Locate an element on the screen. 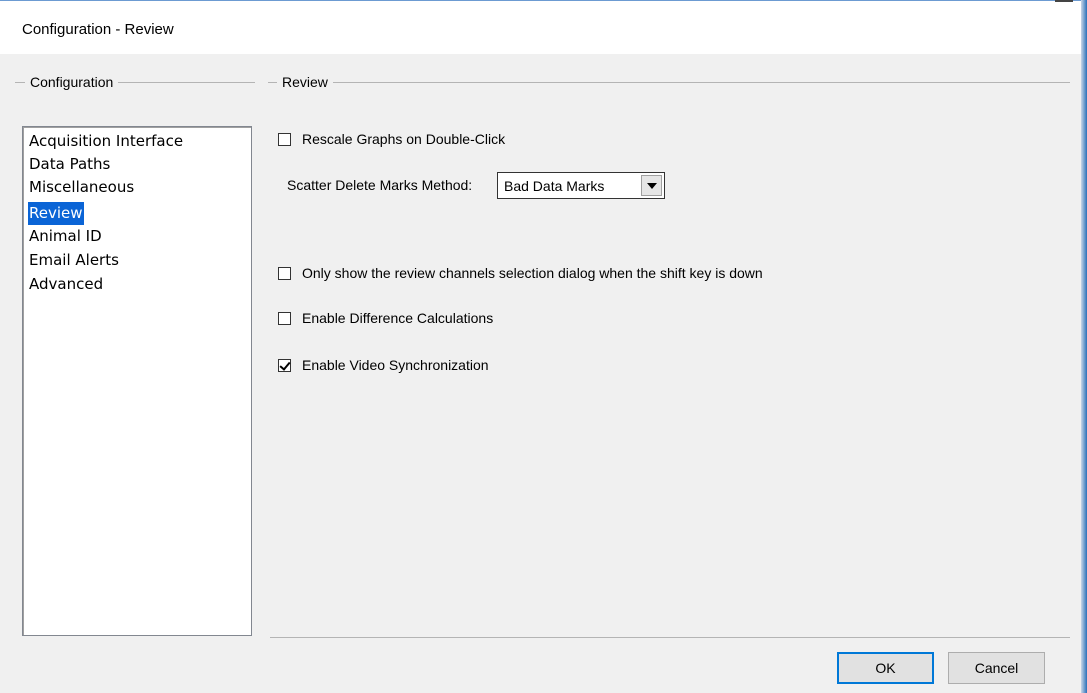 The height and width of the screenshot is (693, 1087). background-window-control is located at coordinates (1064, 3).